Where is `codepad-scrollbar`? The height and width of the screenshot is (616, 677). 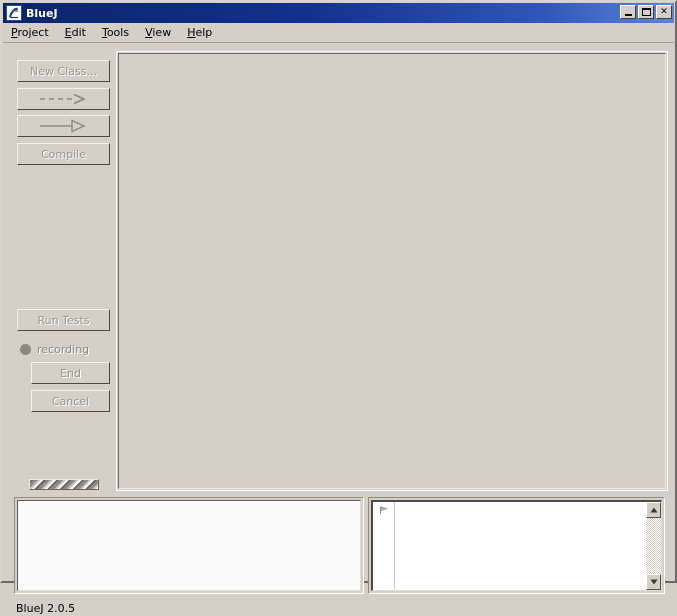
codepad-scrollbar is located at coordinates (653, 546).